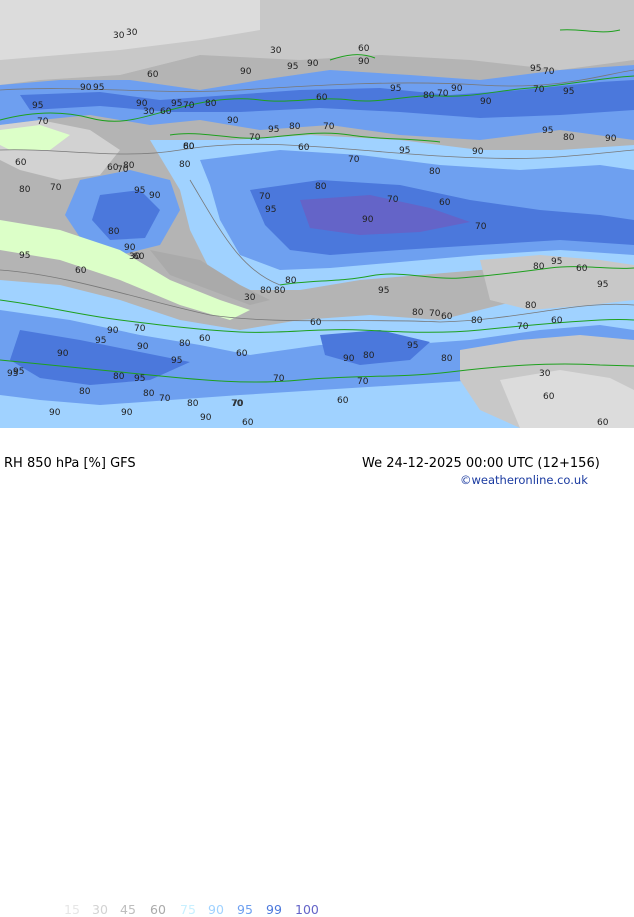 The width and height of the screenshot is (634, 917). Describe the element at coordinates (158, 909) in the screenshot. I see `scale-value: 60` at that location.